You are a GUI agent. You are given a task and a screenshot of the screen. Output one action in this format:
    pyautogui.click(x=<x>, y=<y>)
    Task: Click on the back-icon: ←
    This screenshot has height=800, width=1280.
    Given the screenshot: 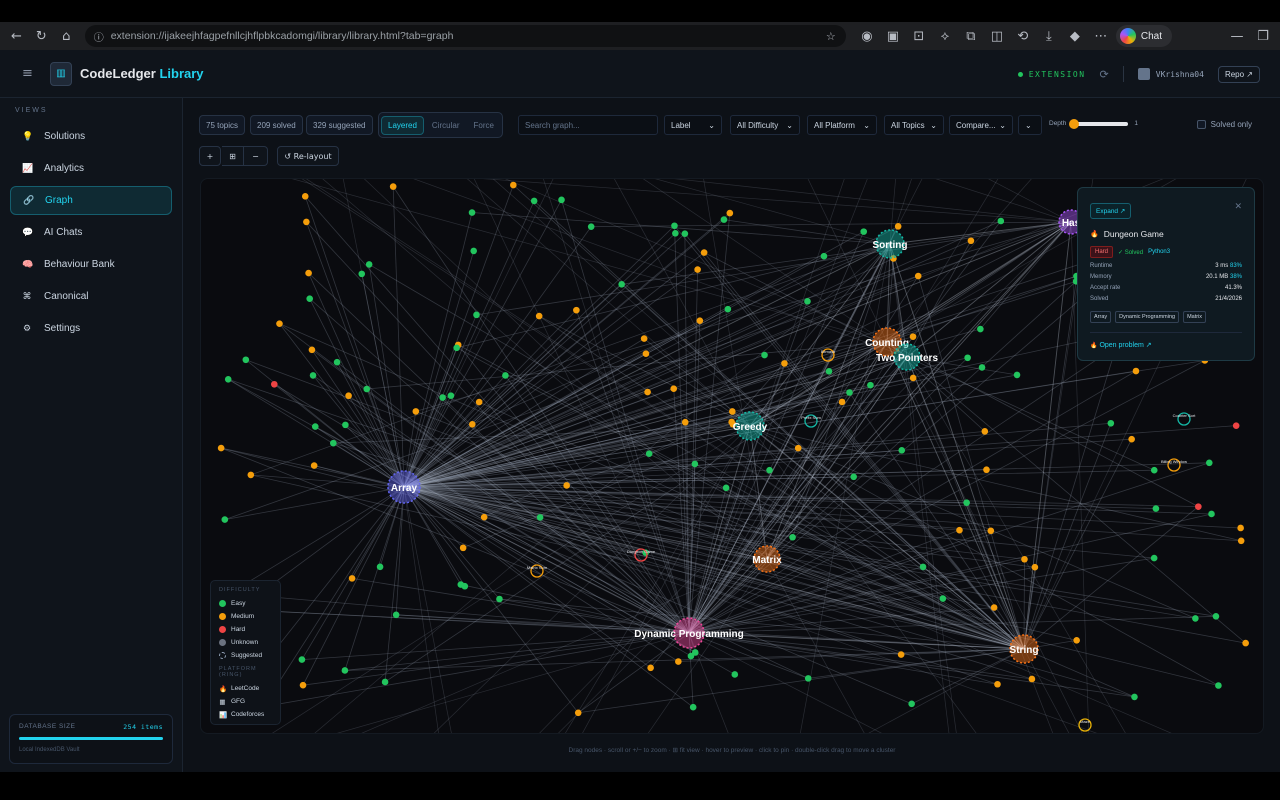 What is the action you would take?
    pyautogui.click(x=16, y=36)
    